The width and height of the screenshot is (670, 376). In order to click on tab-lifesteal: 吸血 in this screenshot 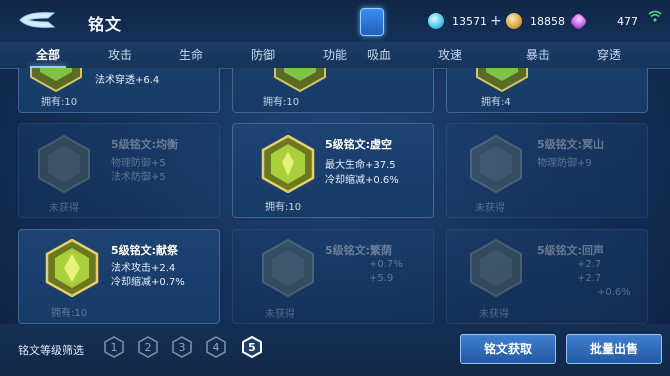, I will do `click(379, 55)`.